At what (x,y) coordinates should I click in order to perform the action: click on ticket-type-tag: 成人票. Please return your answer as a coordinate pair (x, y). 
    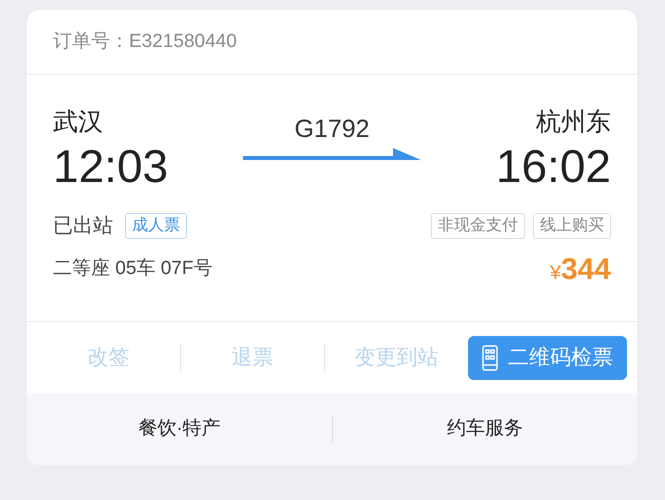
    Looking at the image, I should click on (156, 226).